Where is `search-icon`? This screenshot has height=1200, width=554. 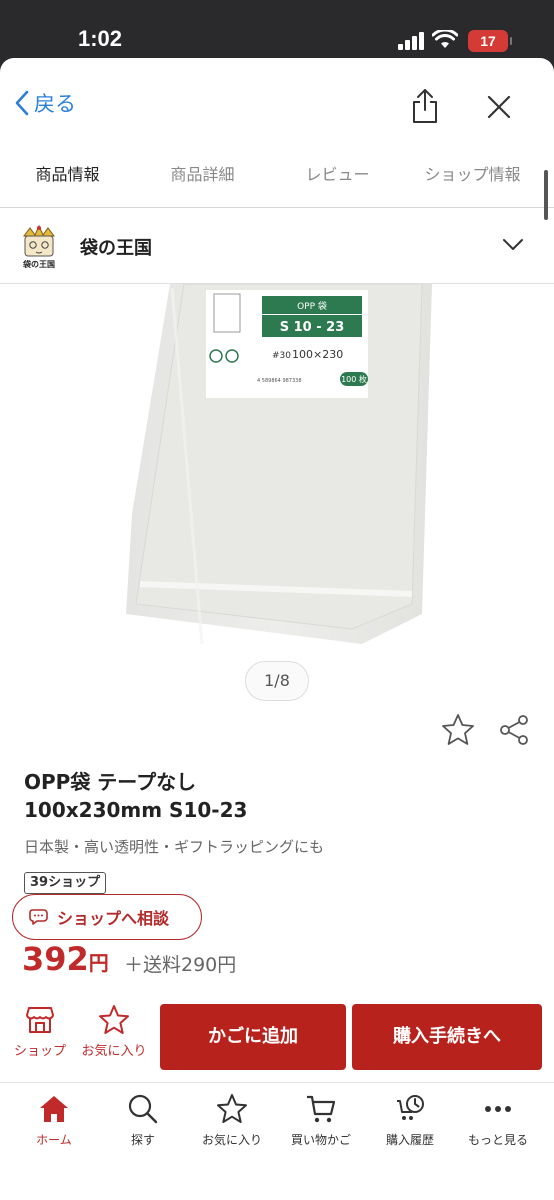
search-icon is located at coordinates (143, 1109).